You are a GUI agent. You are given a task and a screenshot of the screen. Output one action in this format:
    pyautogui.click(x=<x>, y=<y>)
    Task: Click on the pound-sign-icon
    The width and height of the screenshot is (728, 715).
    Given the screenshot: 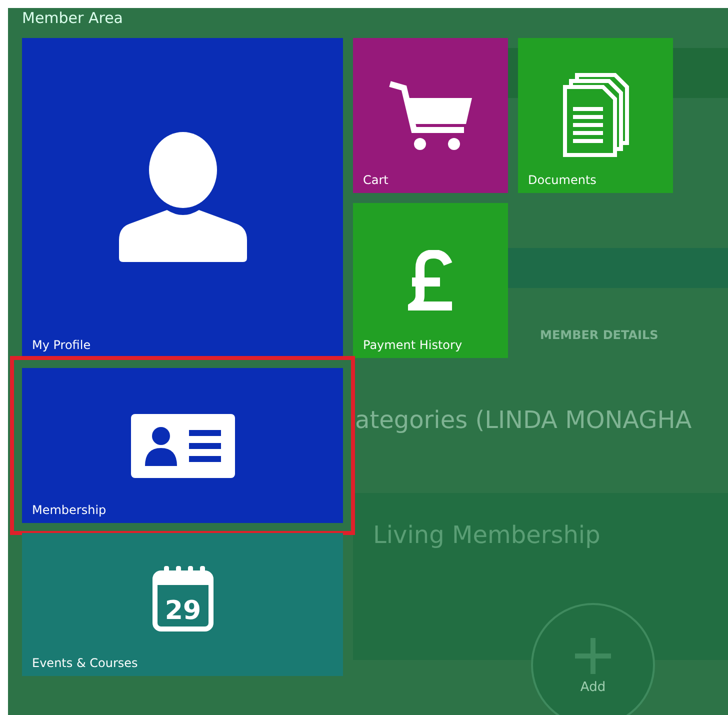 What is the action you would take?
    pyautogui.click(x=431, y=281)
    